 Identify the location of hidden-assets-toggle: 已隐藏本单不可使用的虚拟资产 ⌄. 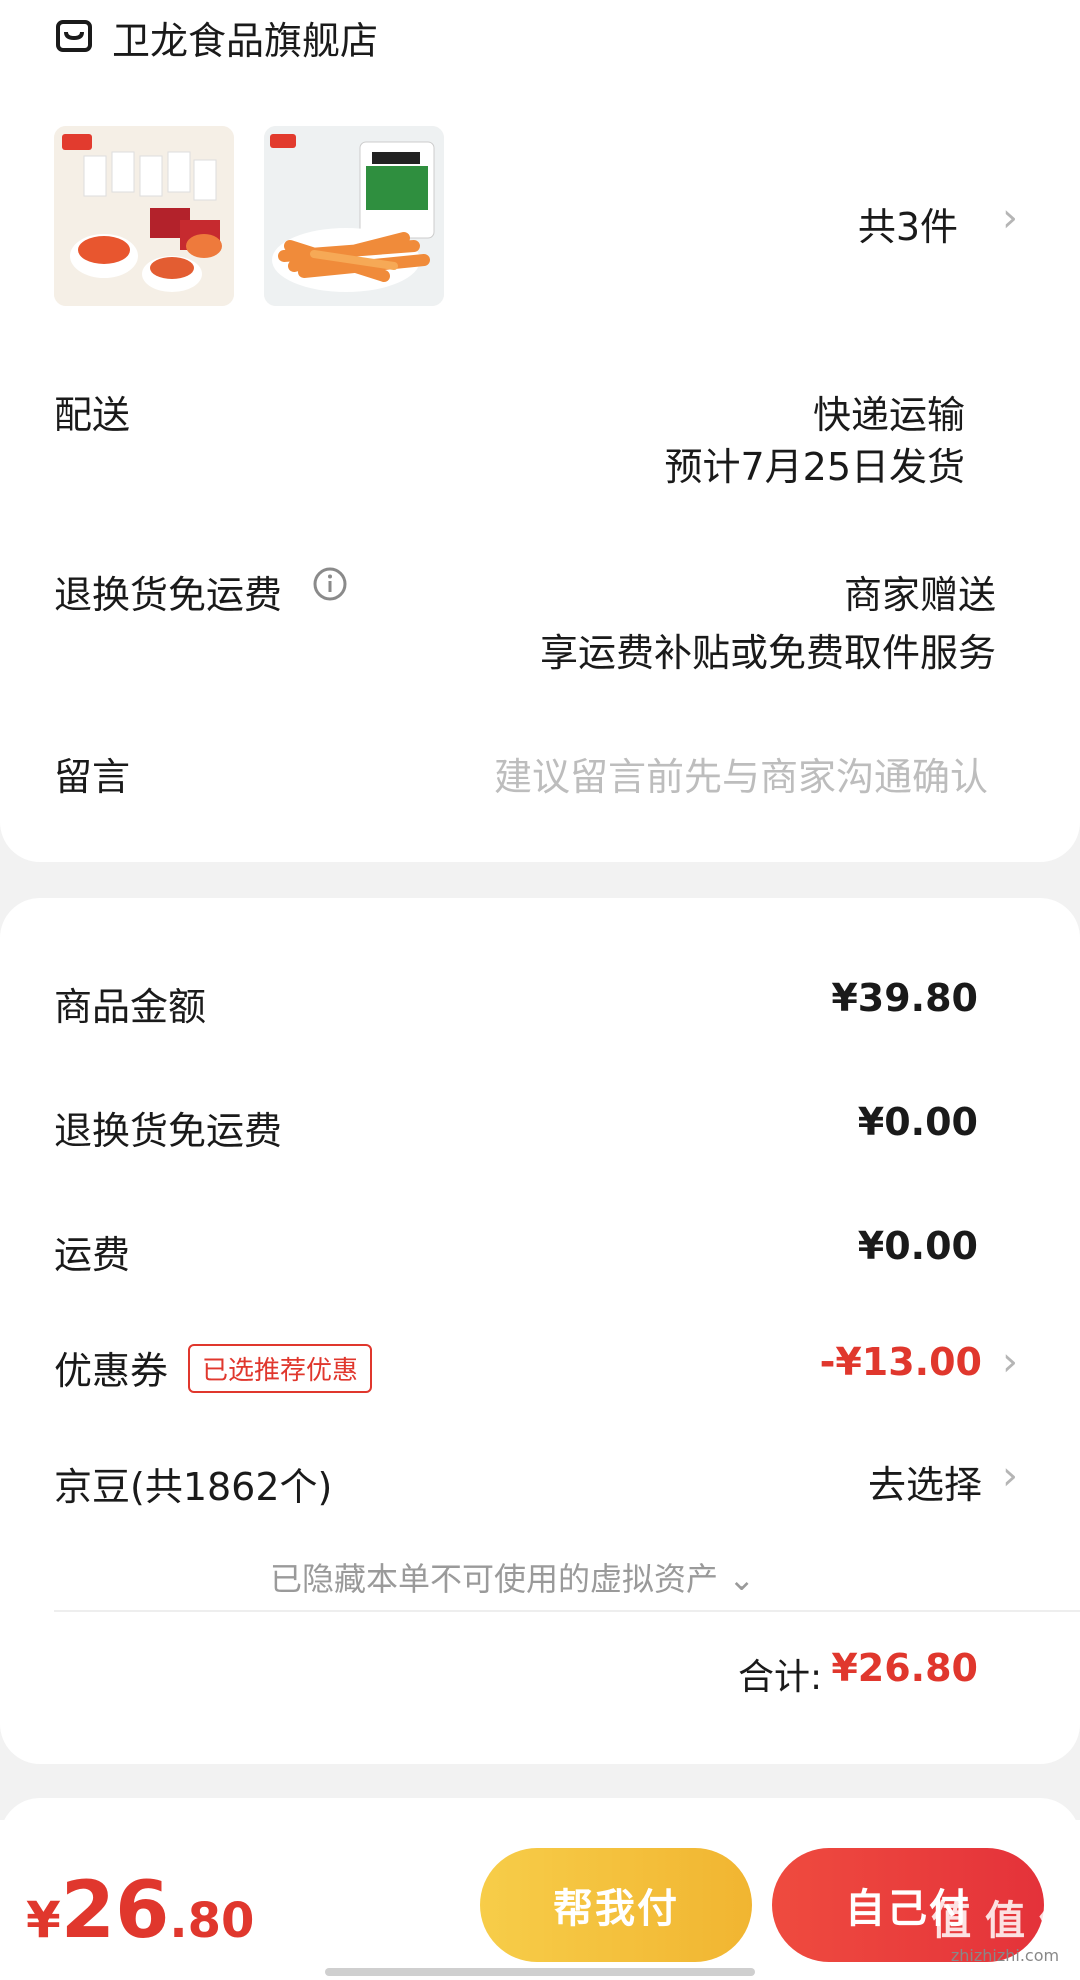
(512, 1577).